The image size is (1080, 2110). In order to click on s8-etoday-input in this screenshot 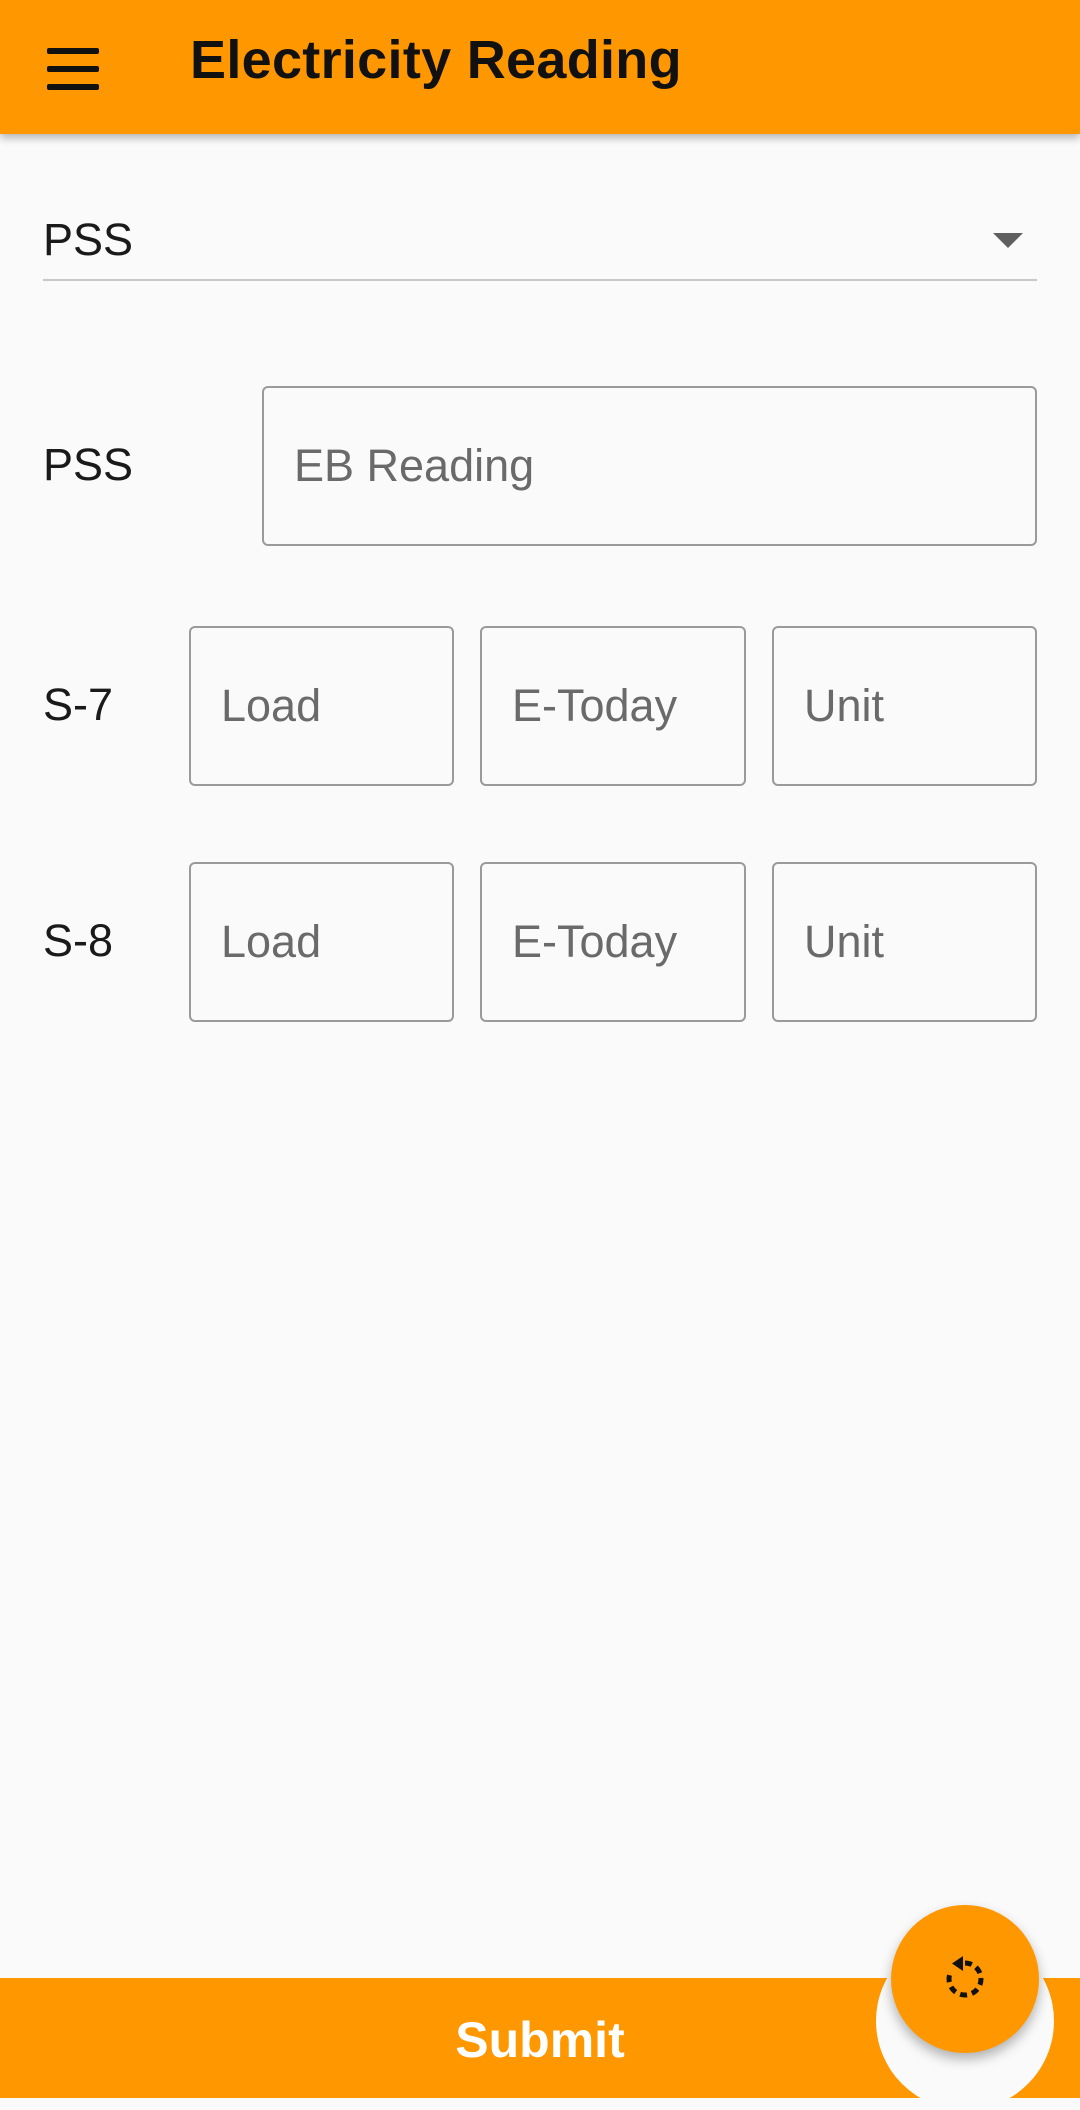, I will do `click(613, 942)`.